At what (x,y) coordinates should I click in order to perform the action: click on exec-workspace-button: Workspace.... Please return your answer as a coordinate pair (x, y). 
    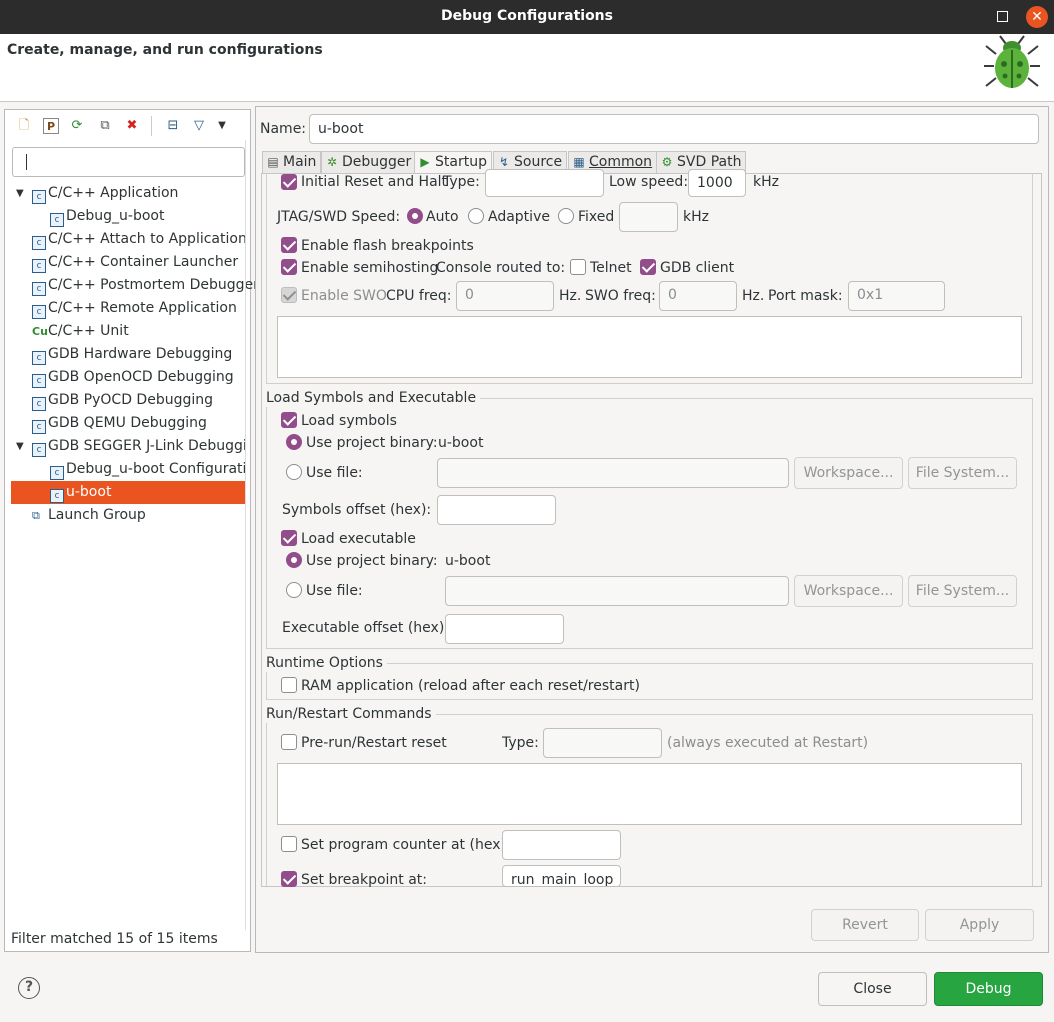
    Looking at the image, I should click on (848, 591).